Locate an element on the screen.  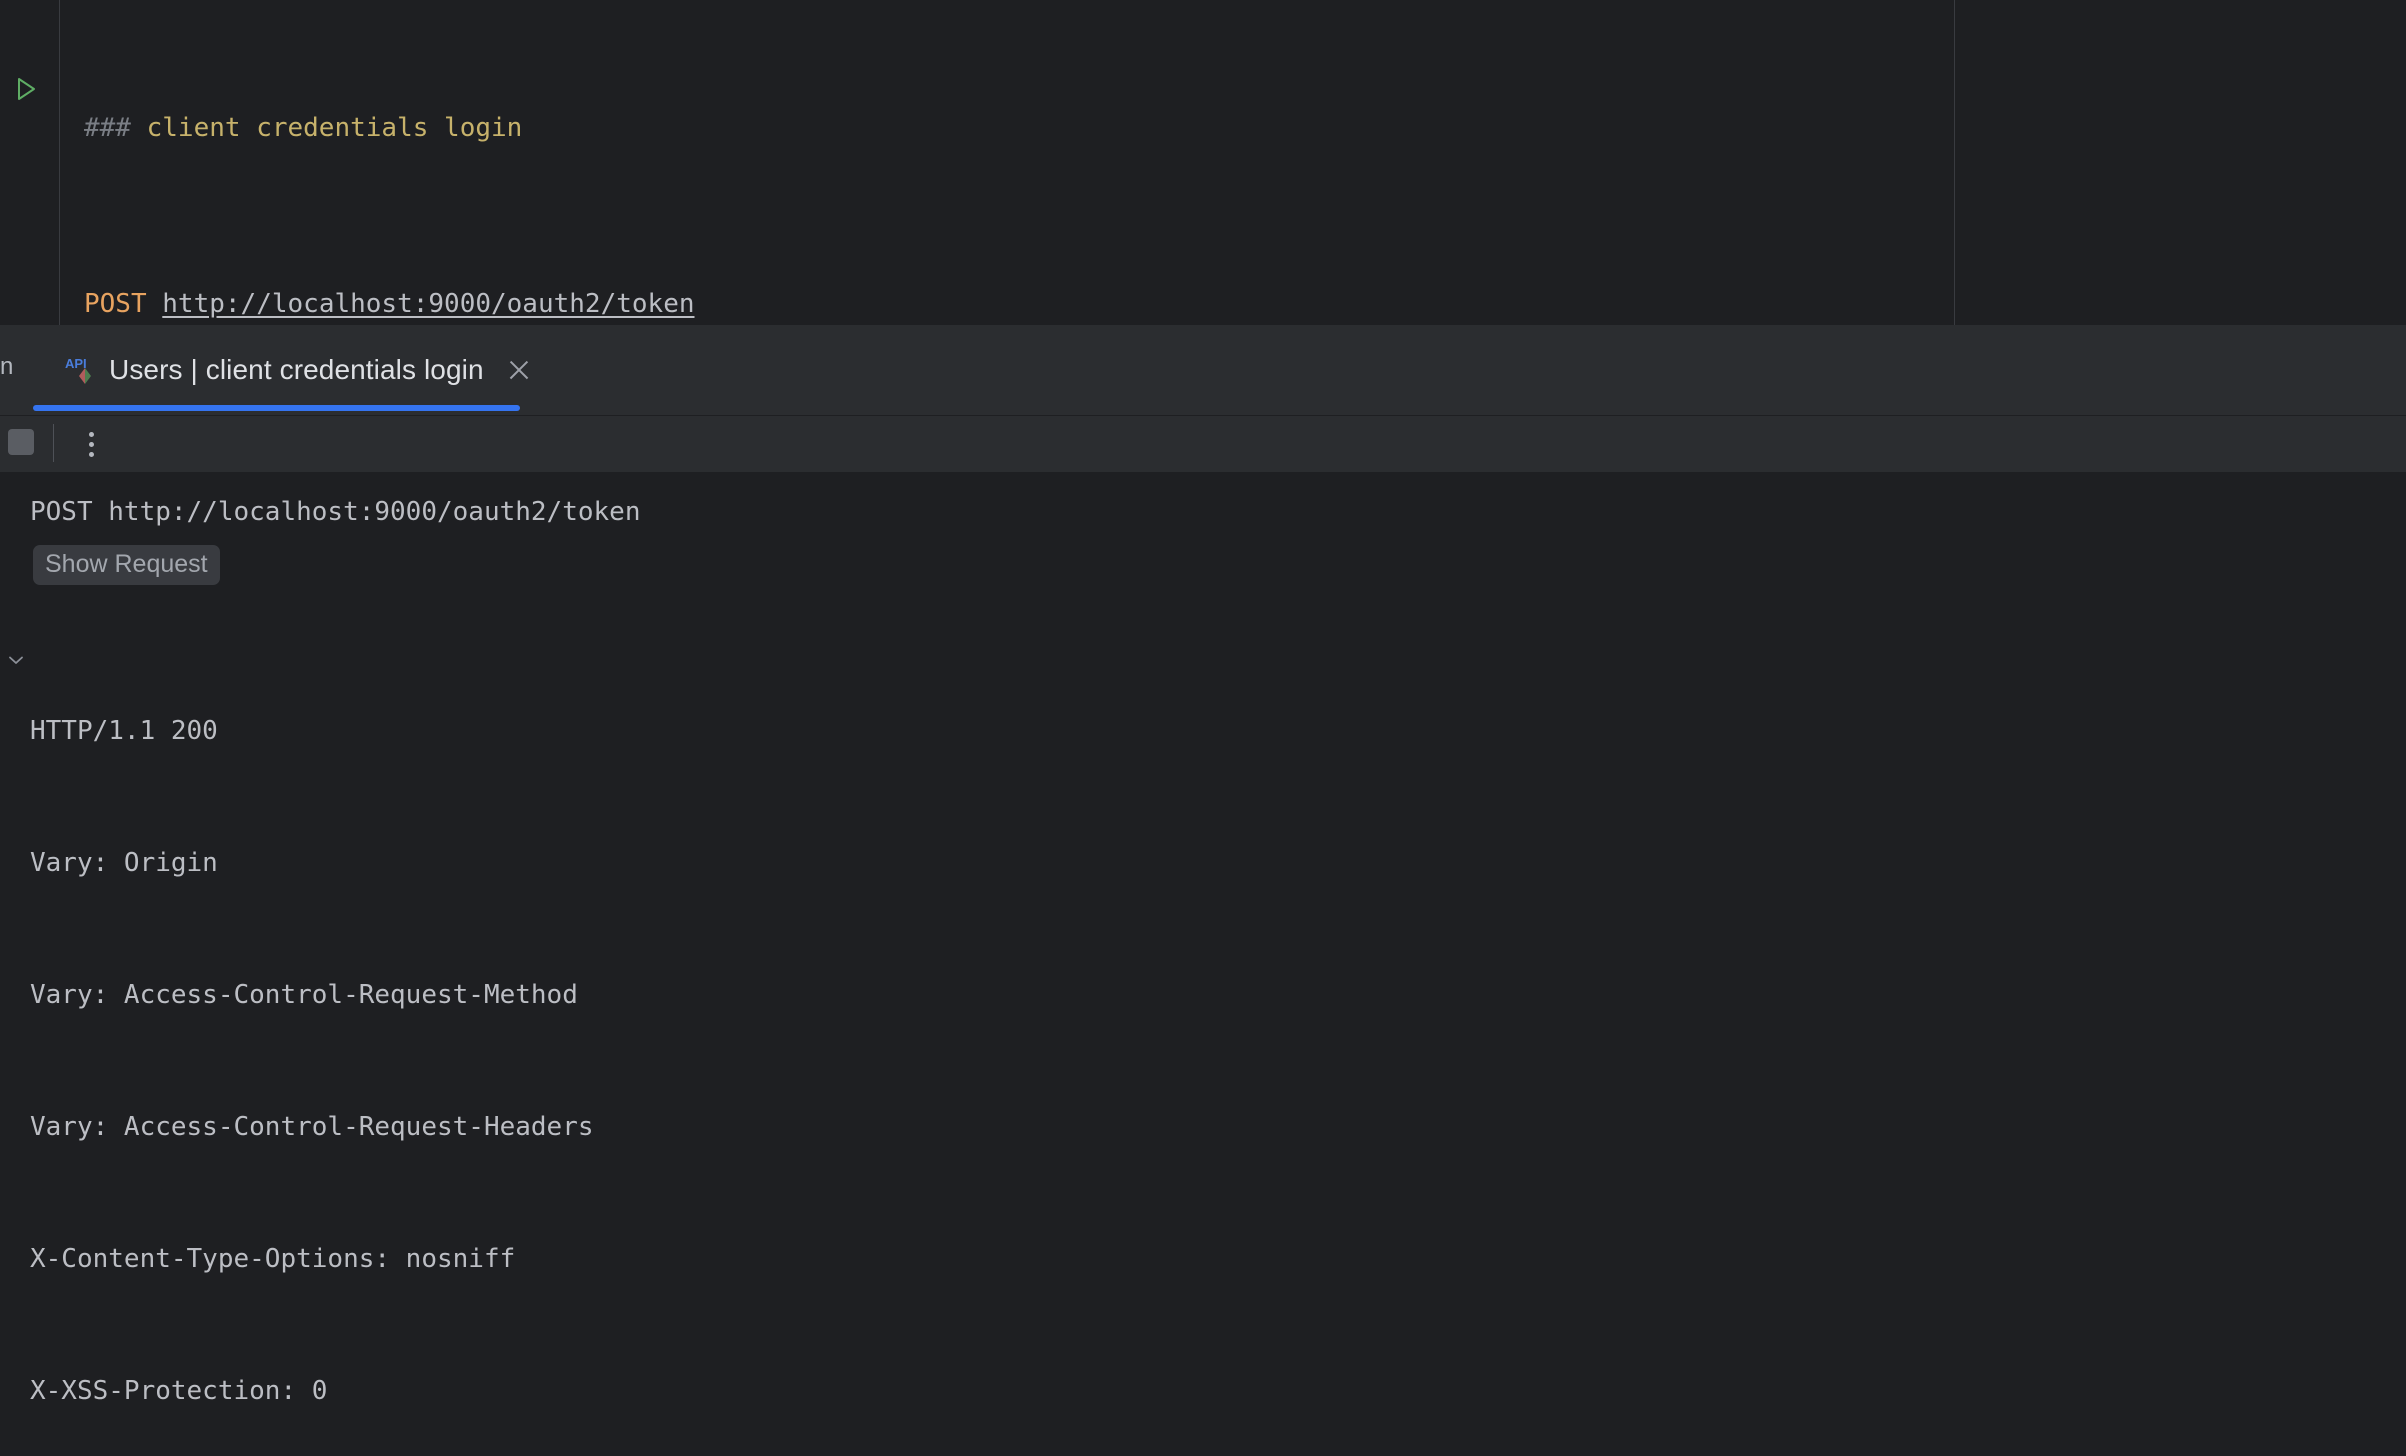
response-tab-bar: n API Users | client credentials login is located at coordinates (1203, 370).